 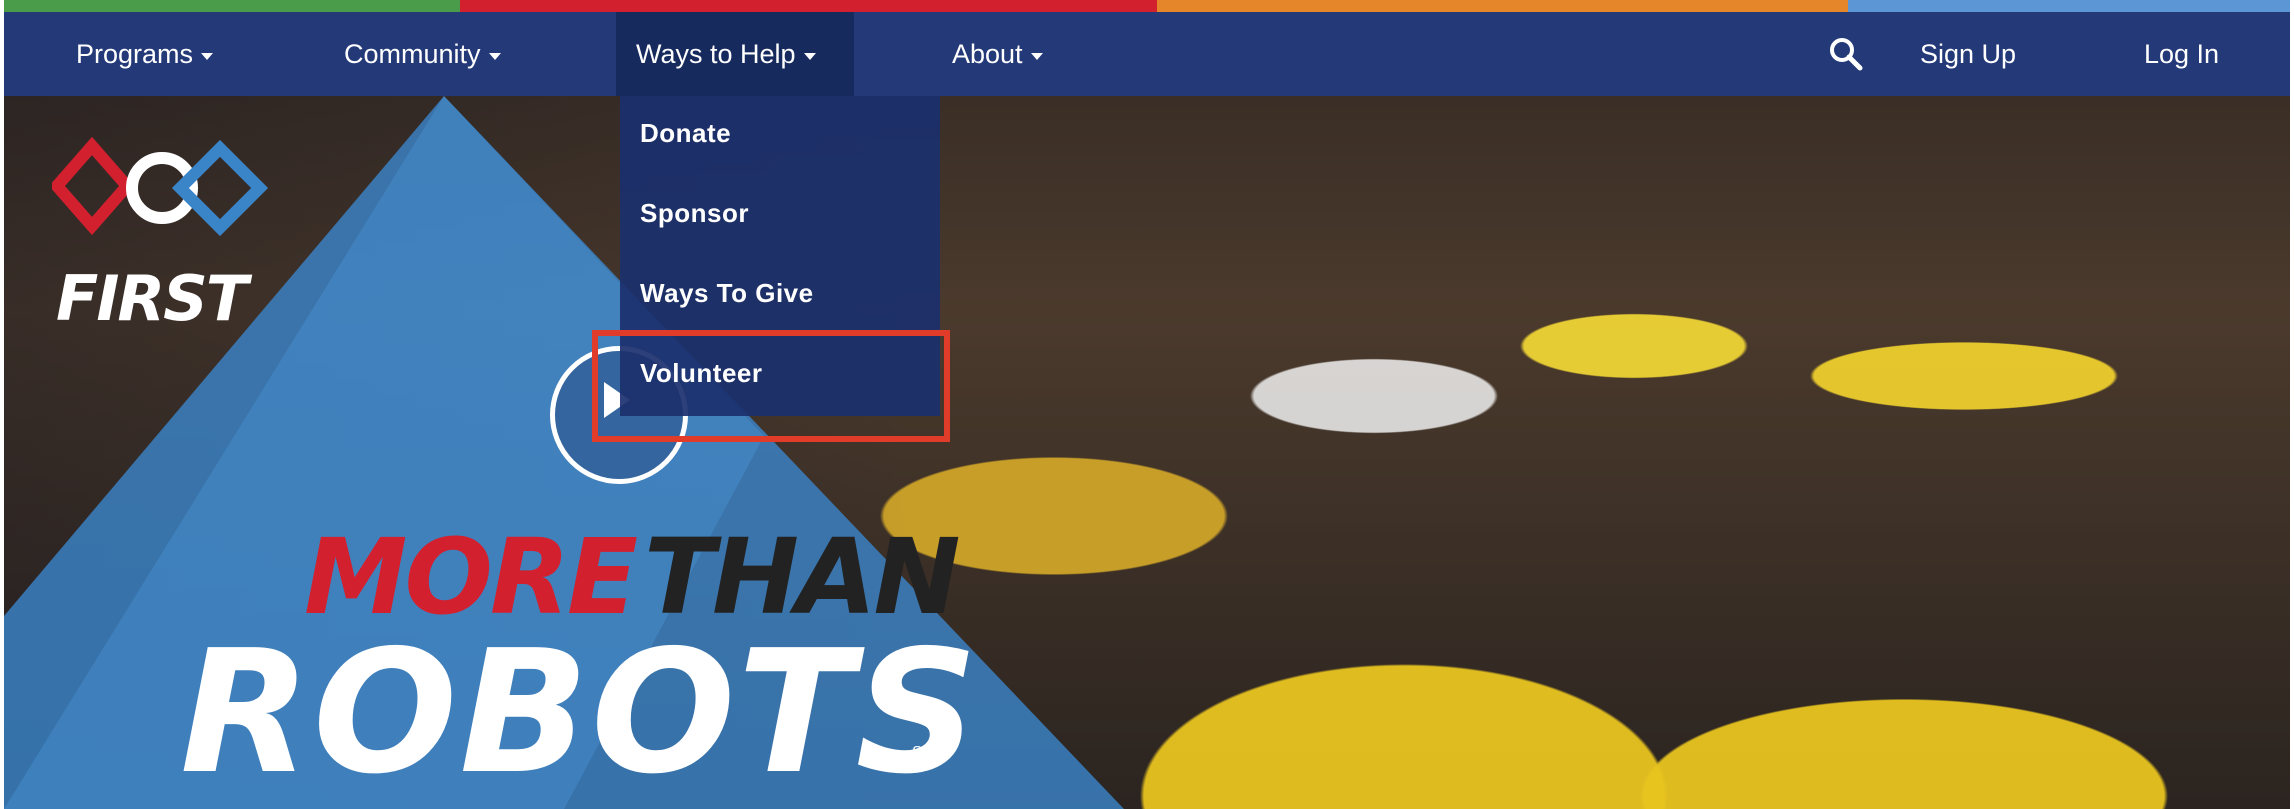 I want to click on nav-ways-to-help-label: Ways to Help, so click(x=716, y=53).